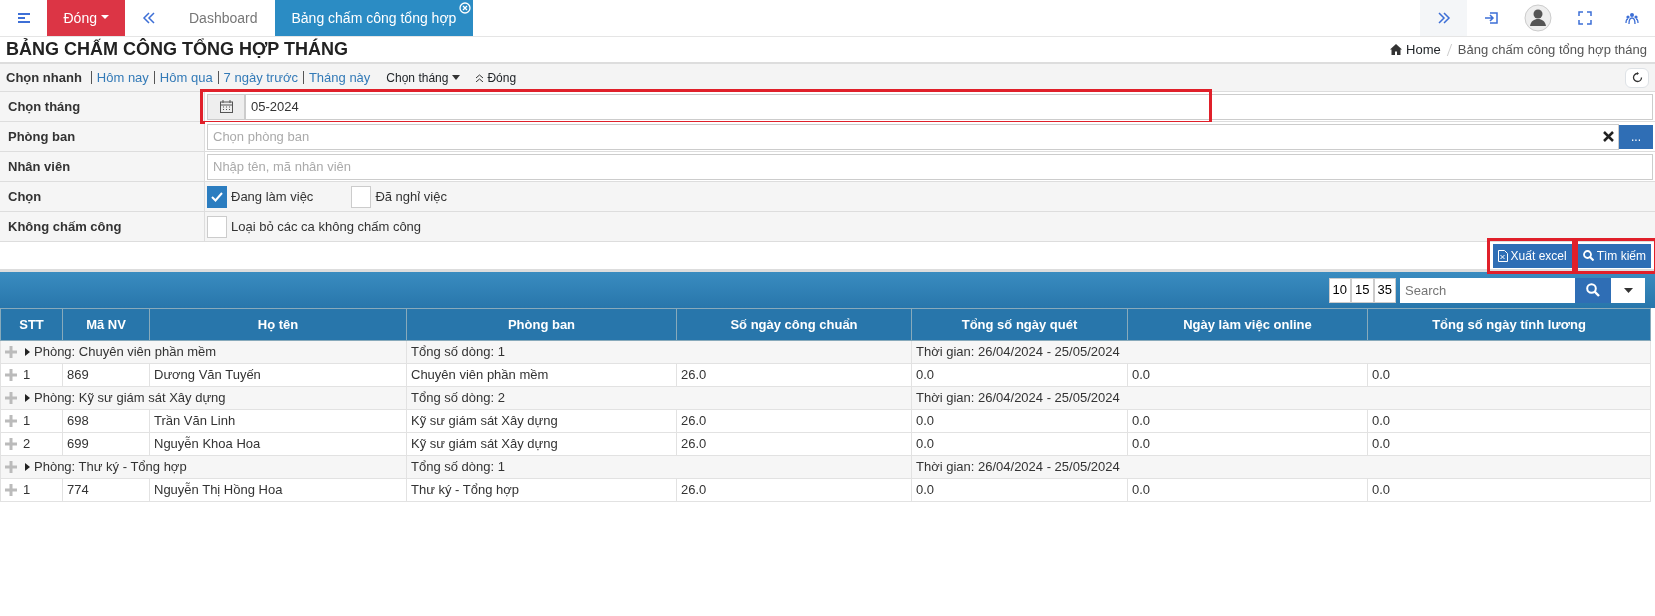  Describe the element at coordinates (1637, 77) in the screenshot. I see `refresh-button` at that location.